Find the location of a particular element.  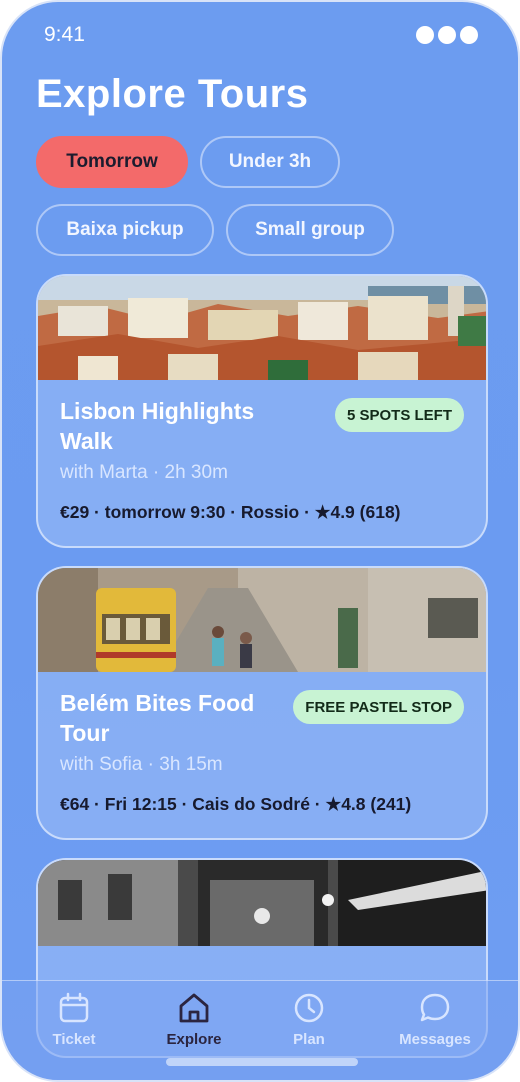

tab-explore: Explore is located at coordinates (194, 1019).